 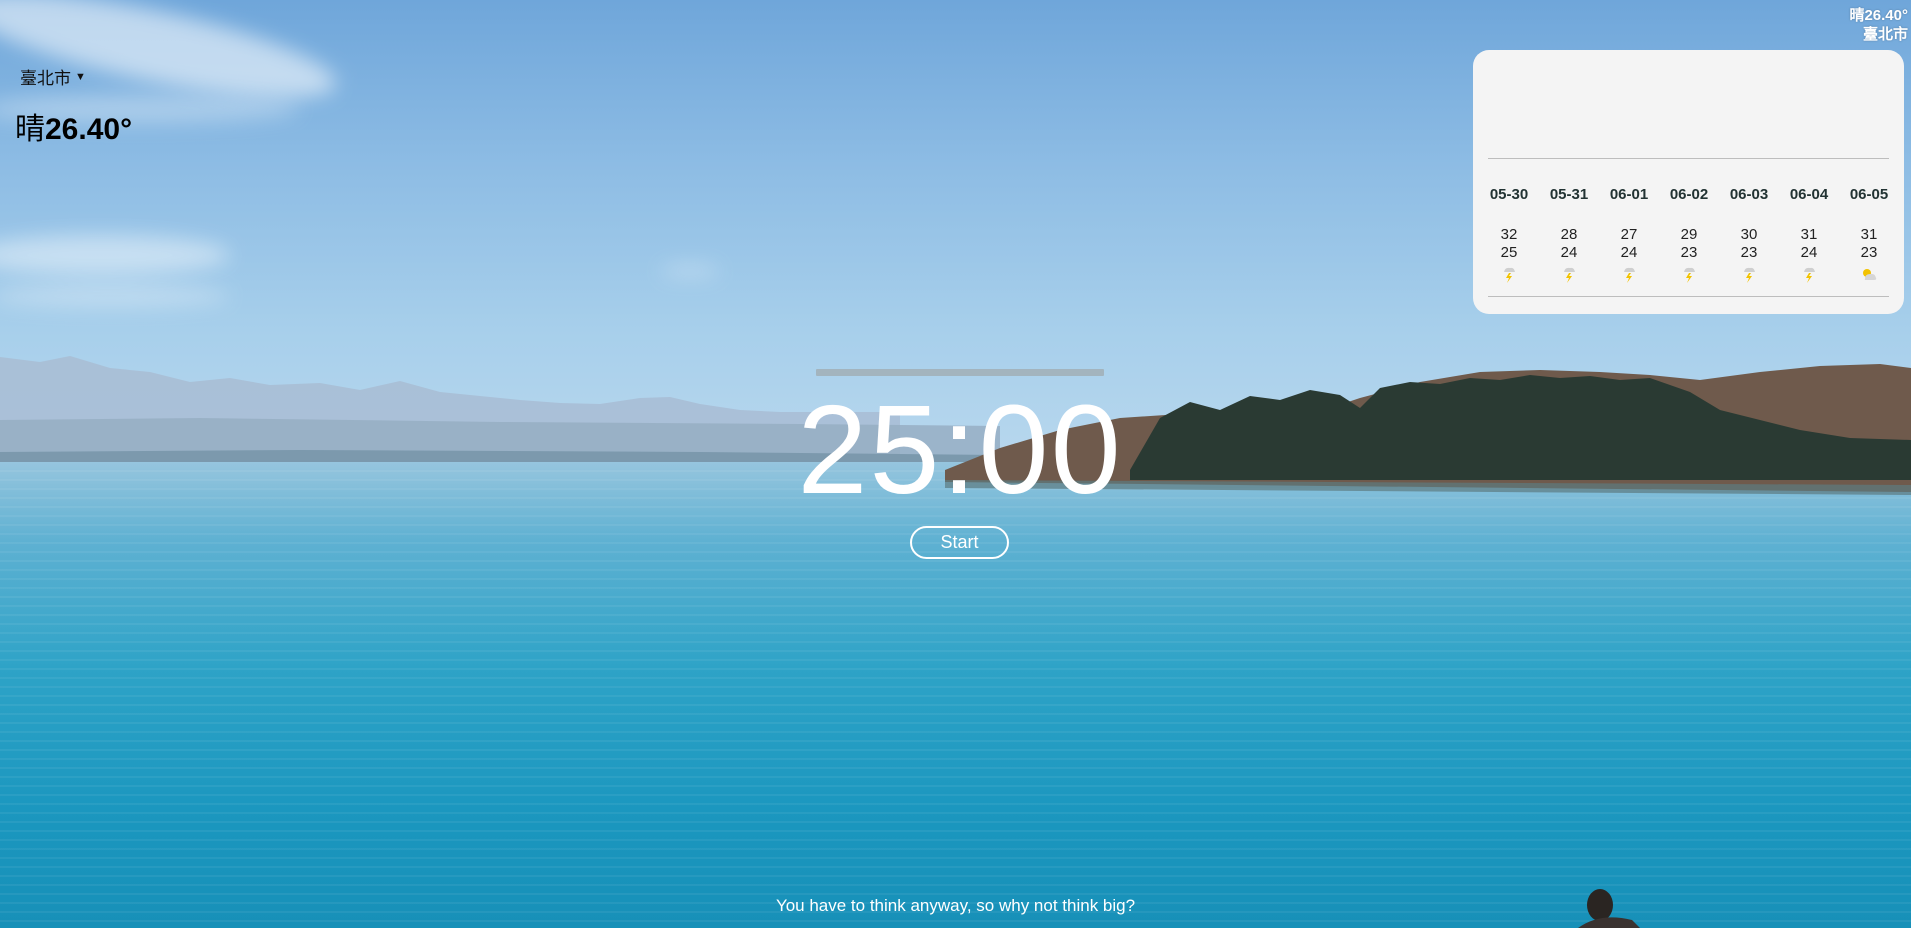 I want to click on forecast-date: 06-04, so click(x=1809, y=194).